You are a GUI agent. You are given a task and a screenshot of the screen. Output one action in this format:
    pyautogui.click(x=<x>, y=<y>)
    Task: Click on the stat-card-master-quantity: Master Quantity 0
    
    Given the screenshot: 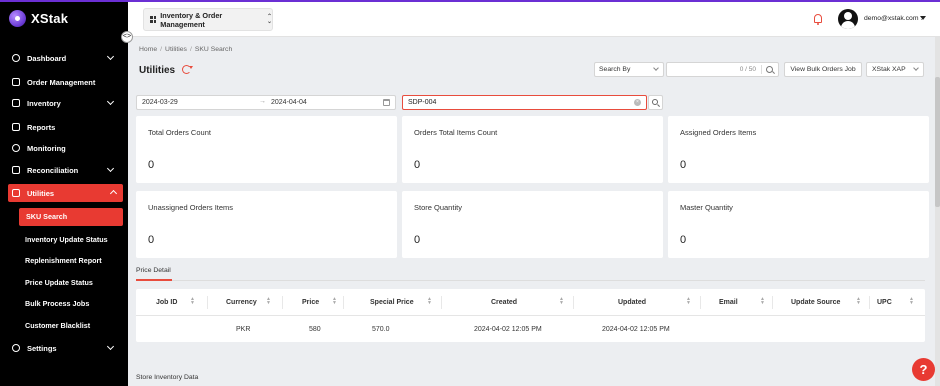 What is the action you would take?
    pyautogui.click(x=798, y=224)
    